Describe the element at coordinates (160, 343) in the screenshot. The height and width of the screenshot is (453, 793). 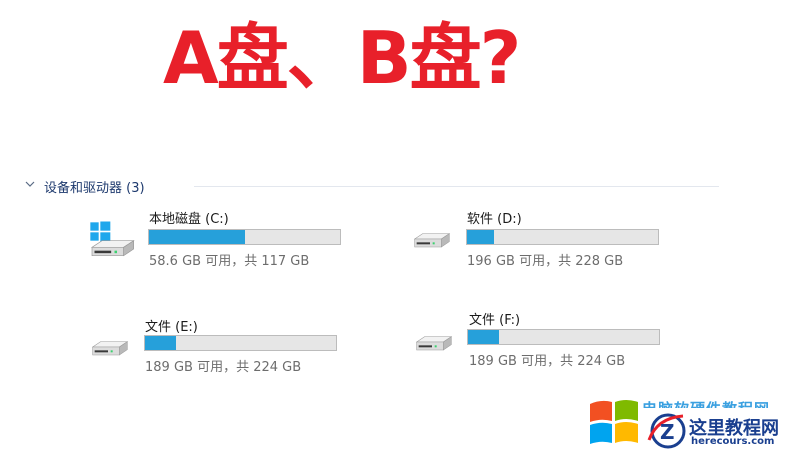
I see `drive-e-usage-fill` at that location.